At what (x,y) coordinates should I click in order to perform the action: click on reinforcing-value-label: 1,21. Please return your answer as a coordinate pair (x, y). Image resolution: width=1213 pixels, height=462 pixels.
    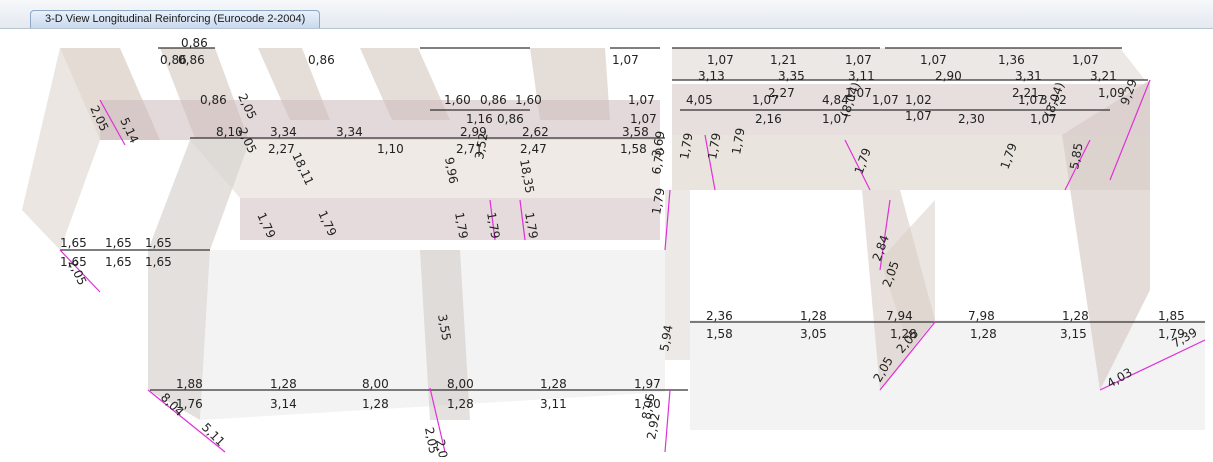
    Looking at the image, I should click on (783, 60).